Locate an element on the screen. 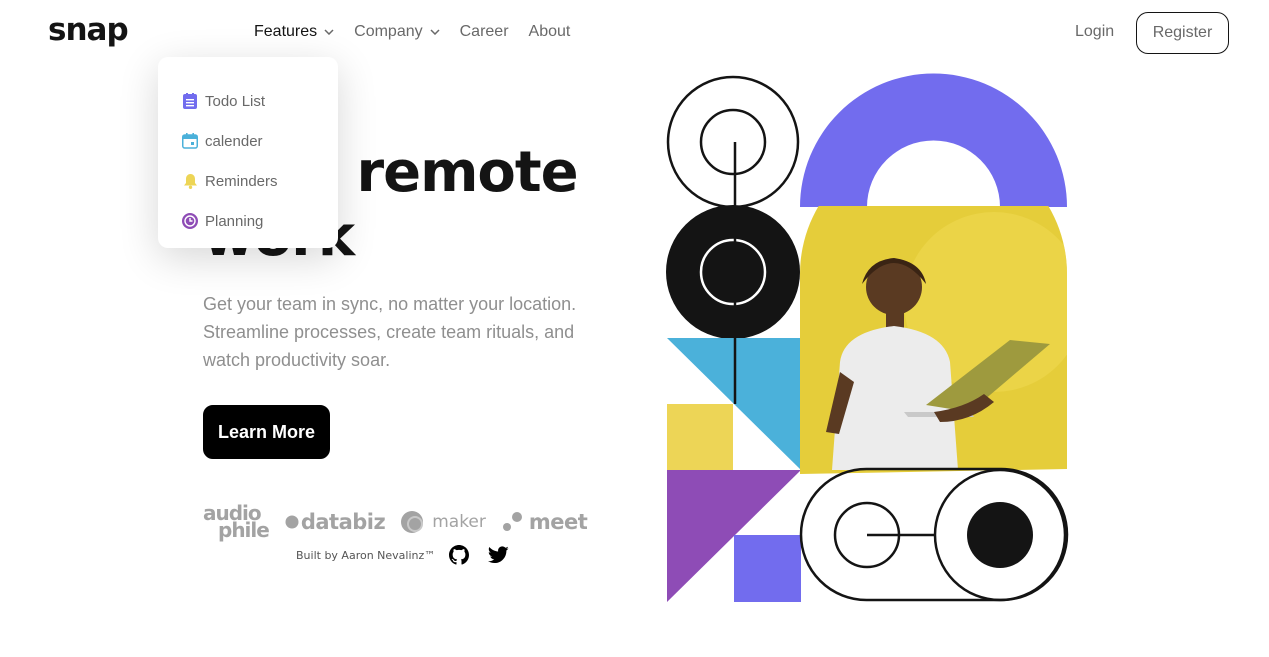 The image size is (1269, 657). nav-company: Company is located at coordinates (397, 32).